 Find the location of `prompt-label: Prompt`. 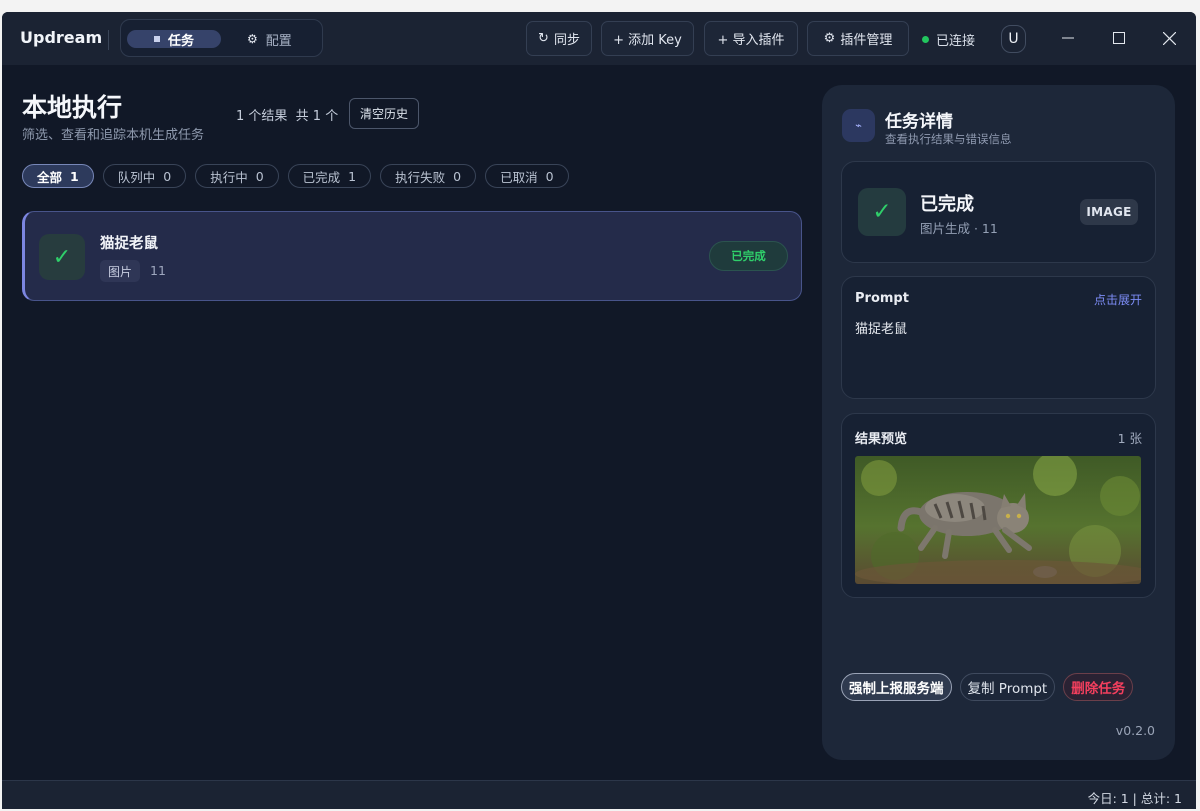

prompt-label: Prompt is located at coordinates (882, 298).